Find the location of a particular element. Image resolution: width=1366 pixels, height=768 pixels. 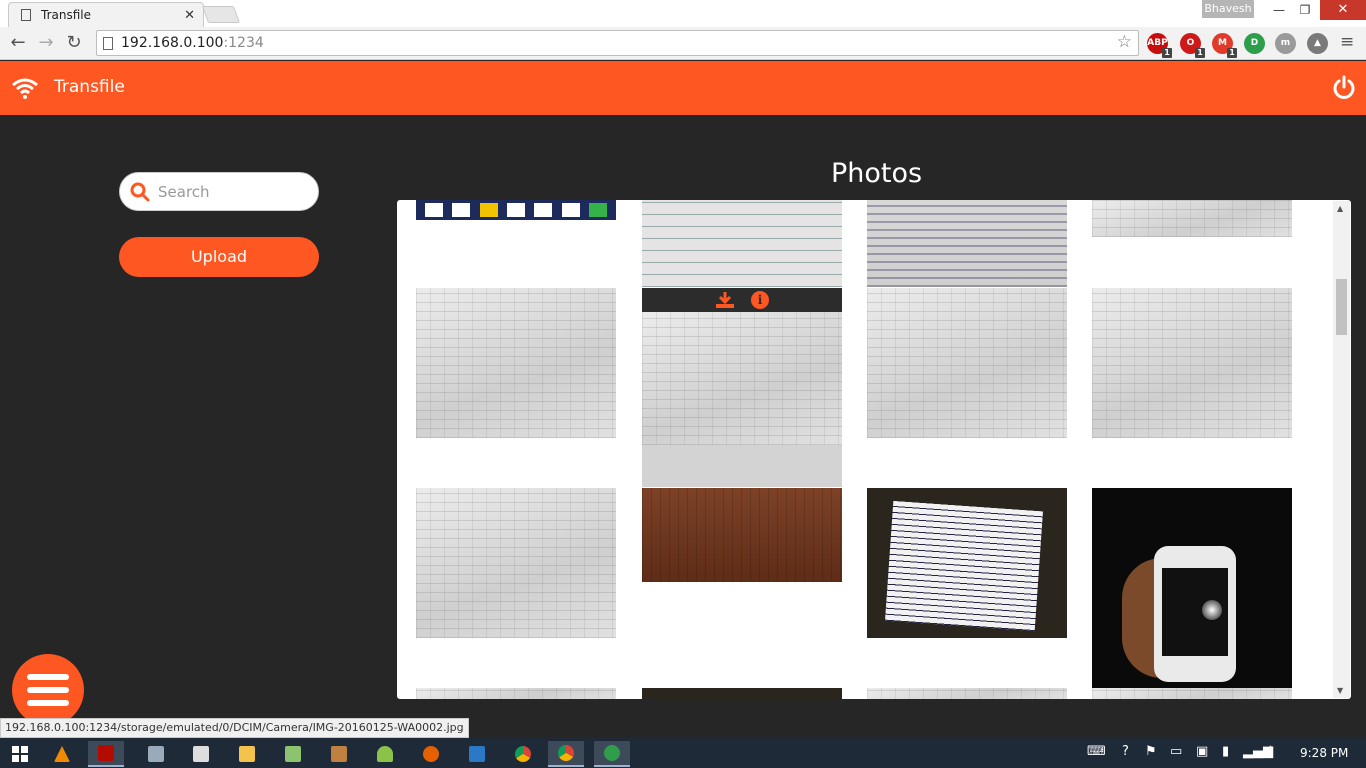

new-tab-button is located at coordinates (221, 14).